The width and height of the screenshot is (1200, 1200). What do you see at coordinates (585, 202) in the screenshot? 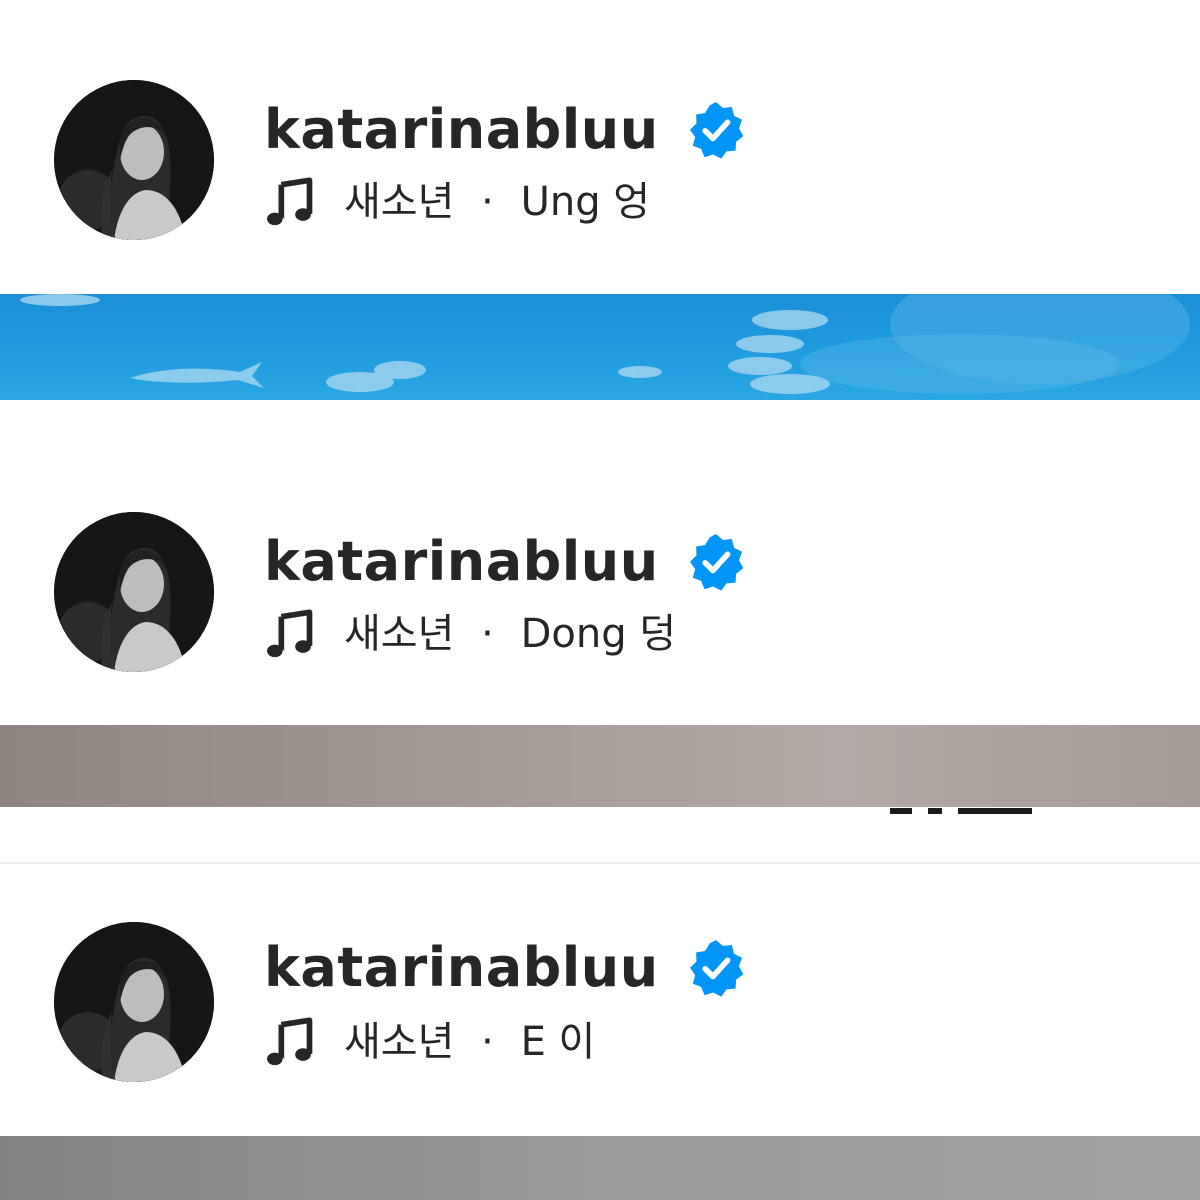
I see `track-name: Ung 엉` at bounding box center [585, 202].